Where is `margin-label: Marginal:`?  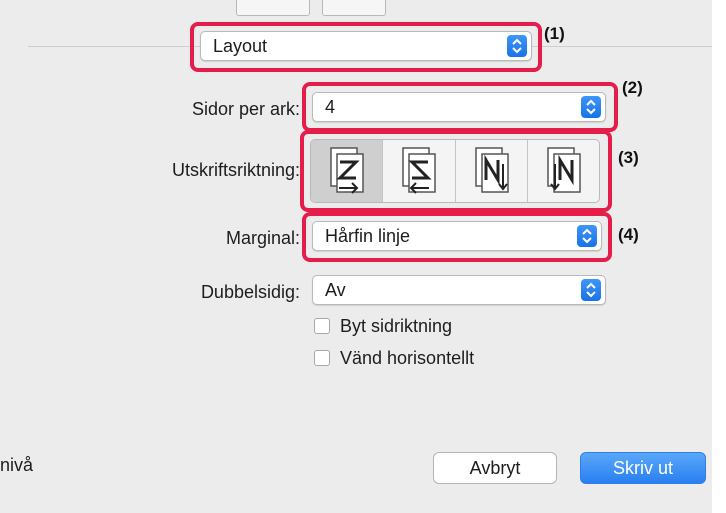
margin-label: Marginal: is located at coordinates (262, 238).